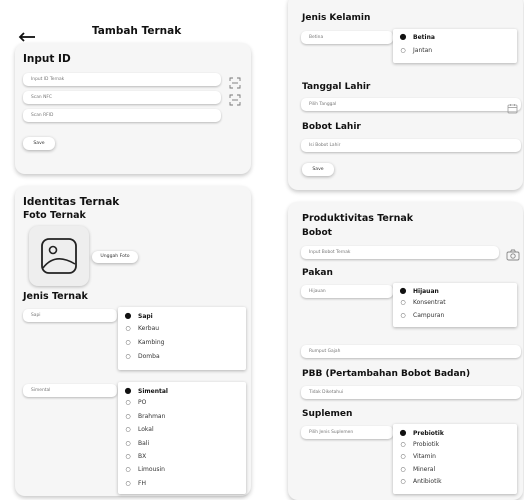  Describe the element at coordinates (136, 430) in the screenshot. I see `dropdown-option: ○ Lokal` at that location.